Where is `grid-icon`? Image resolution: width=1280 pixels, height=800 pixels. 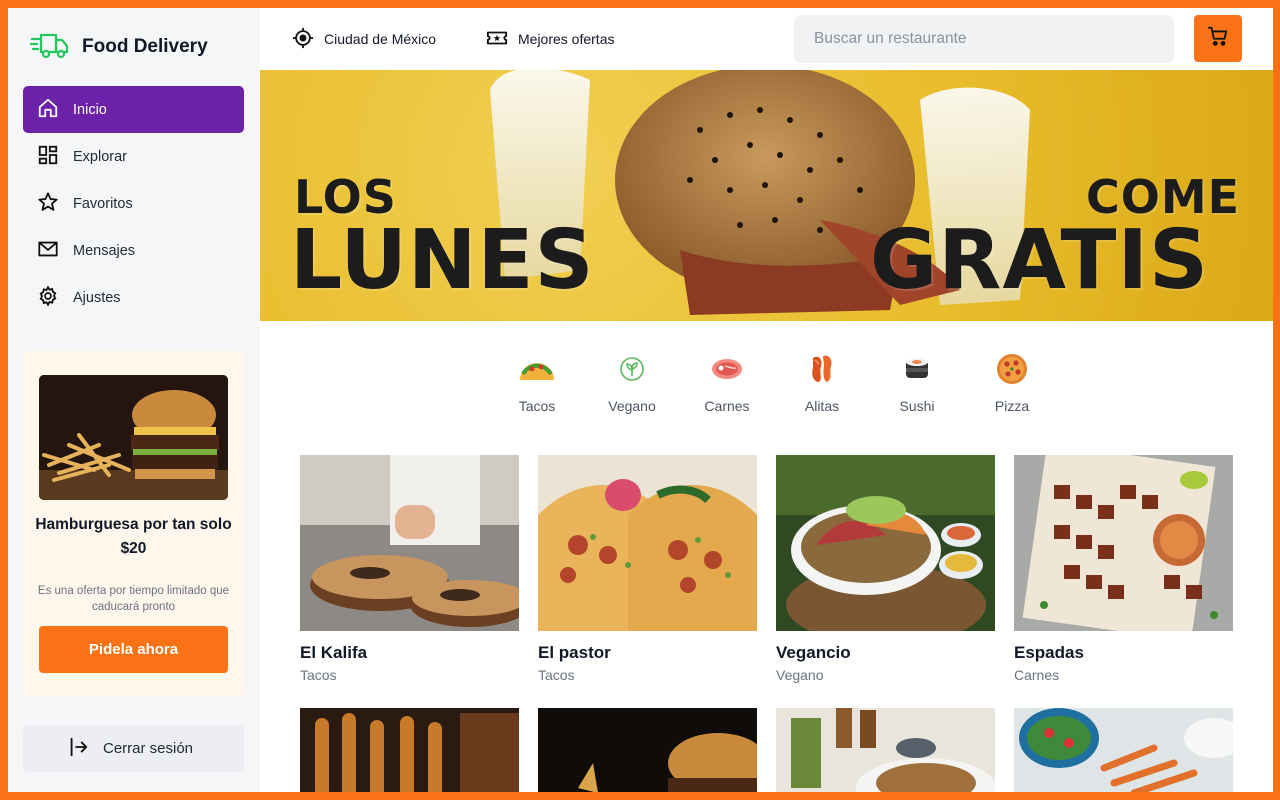 grid-icon is located at coordinates (48, 157).